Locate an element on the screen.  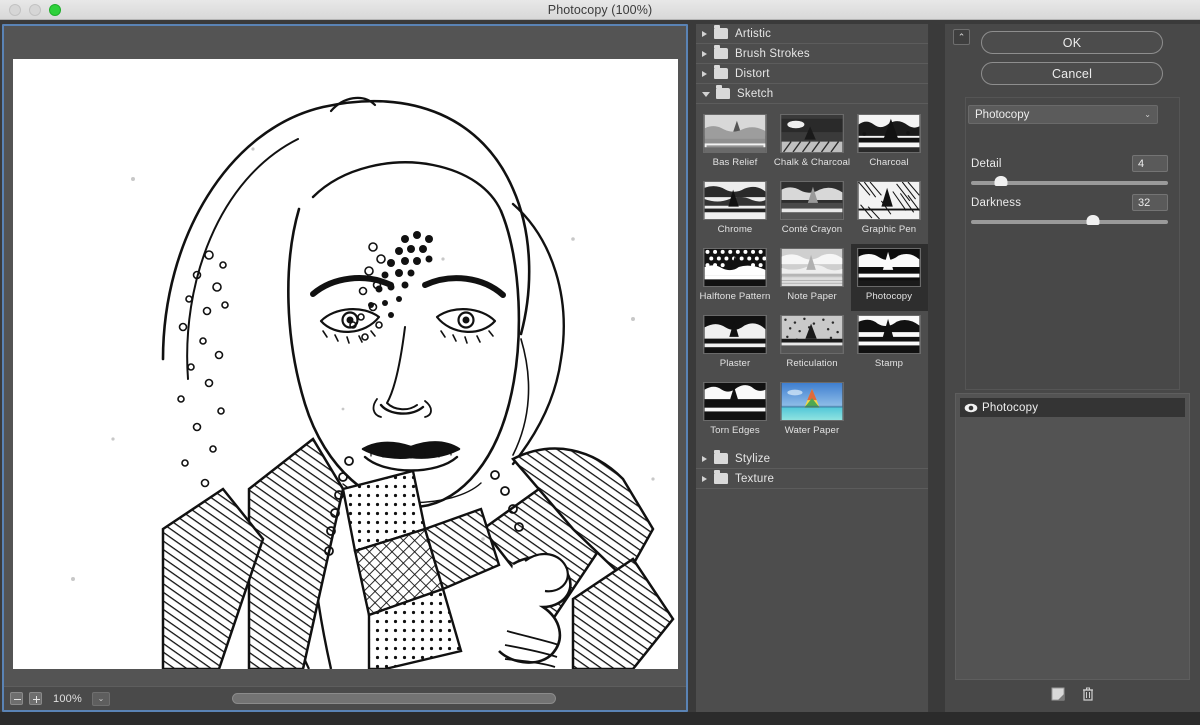
category-stylize: Stylize is located at coordinates (812, 459).